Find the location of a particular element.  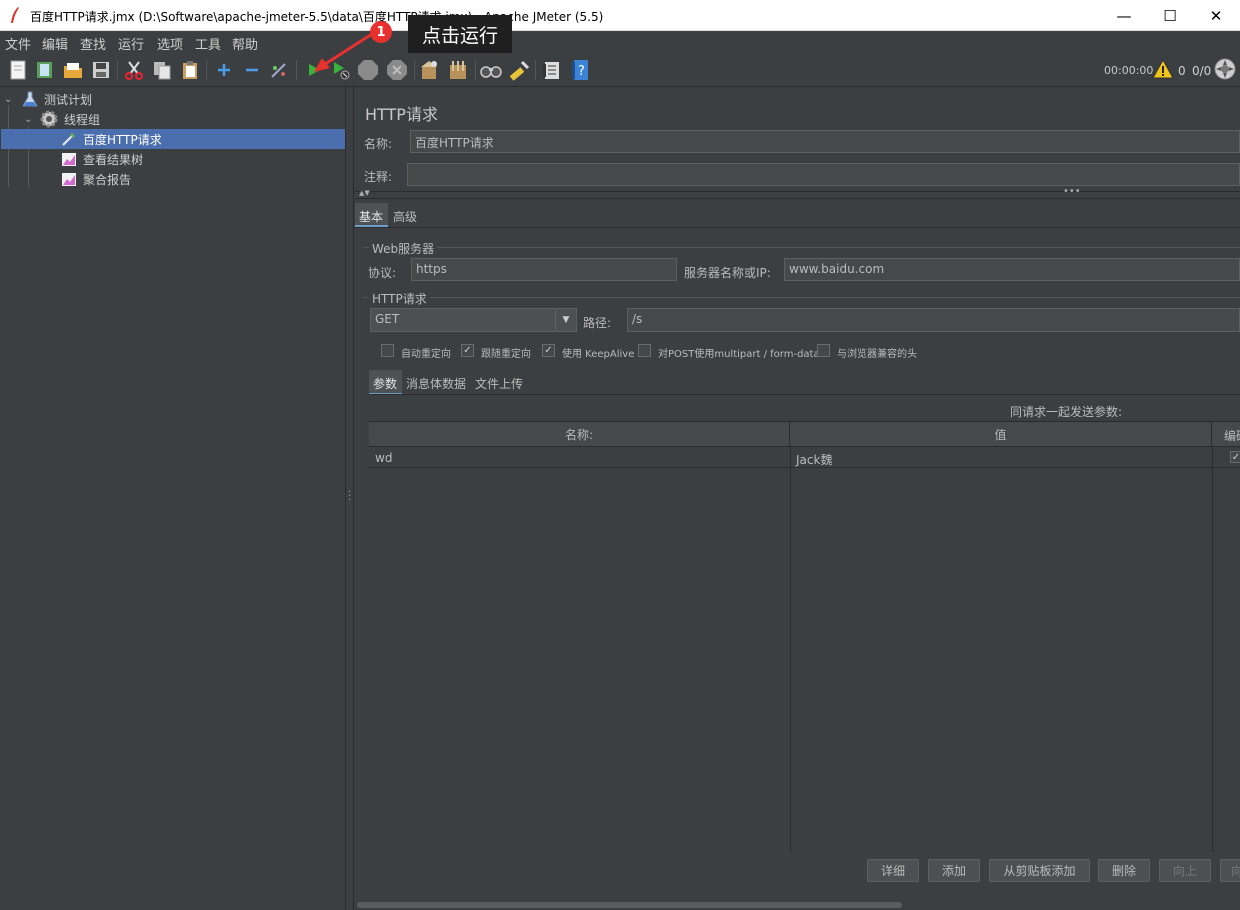

new-icon is located at coordinates (18, 70).